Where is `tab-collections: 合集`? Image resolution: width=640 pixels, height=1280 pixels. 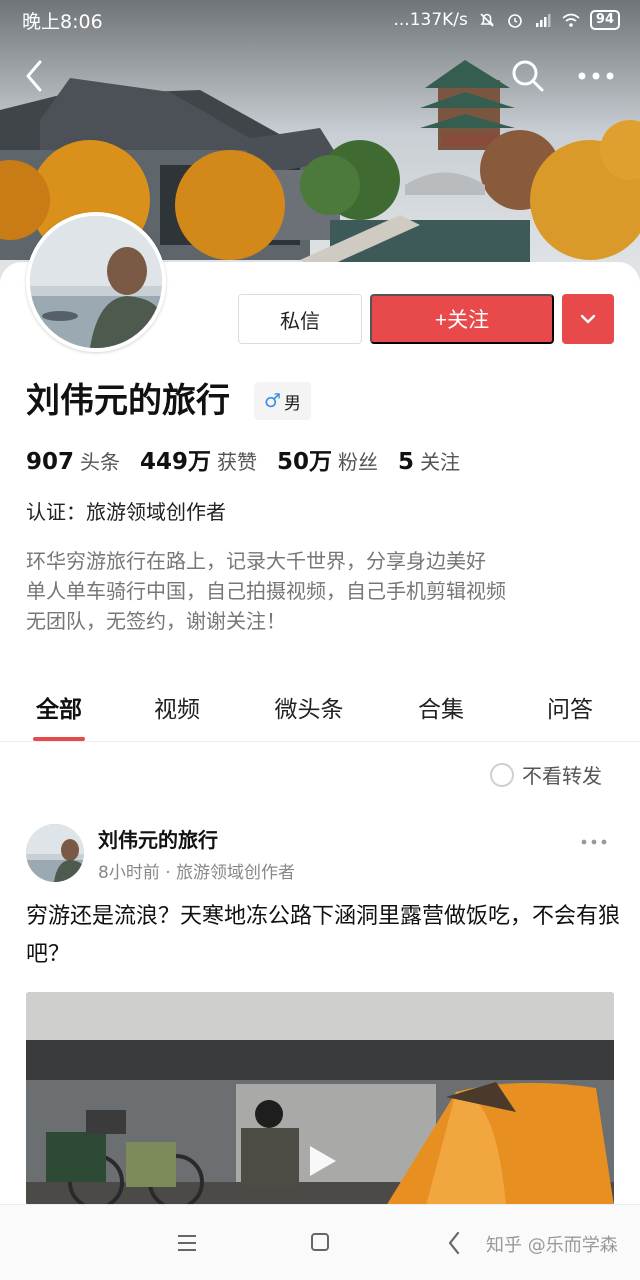 tab-collections: 合集 is located at coordinates (441, 706).